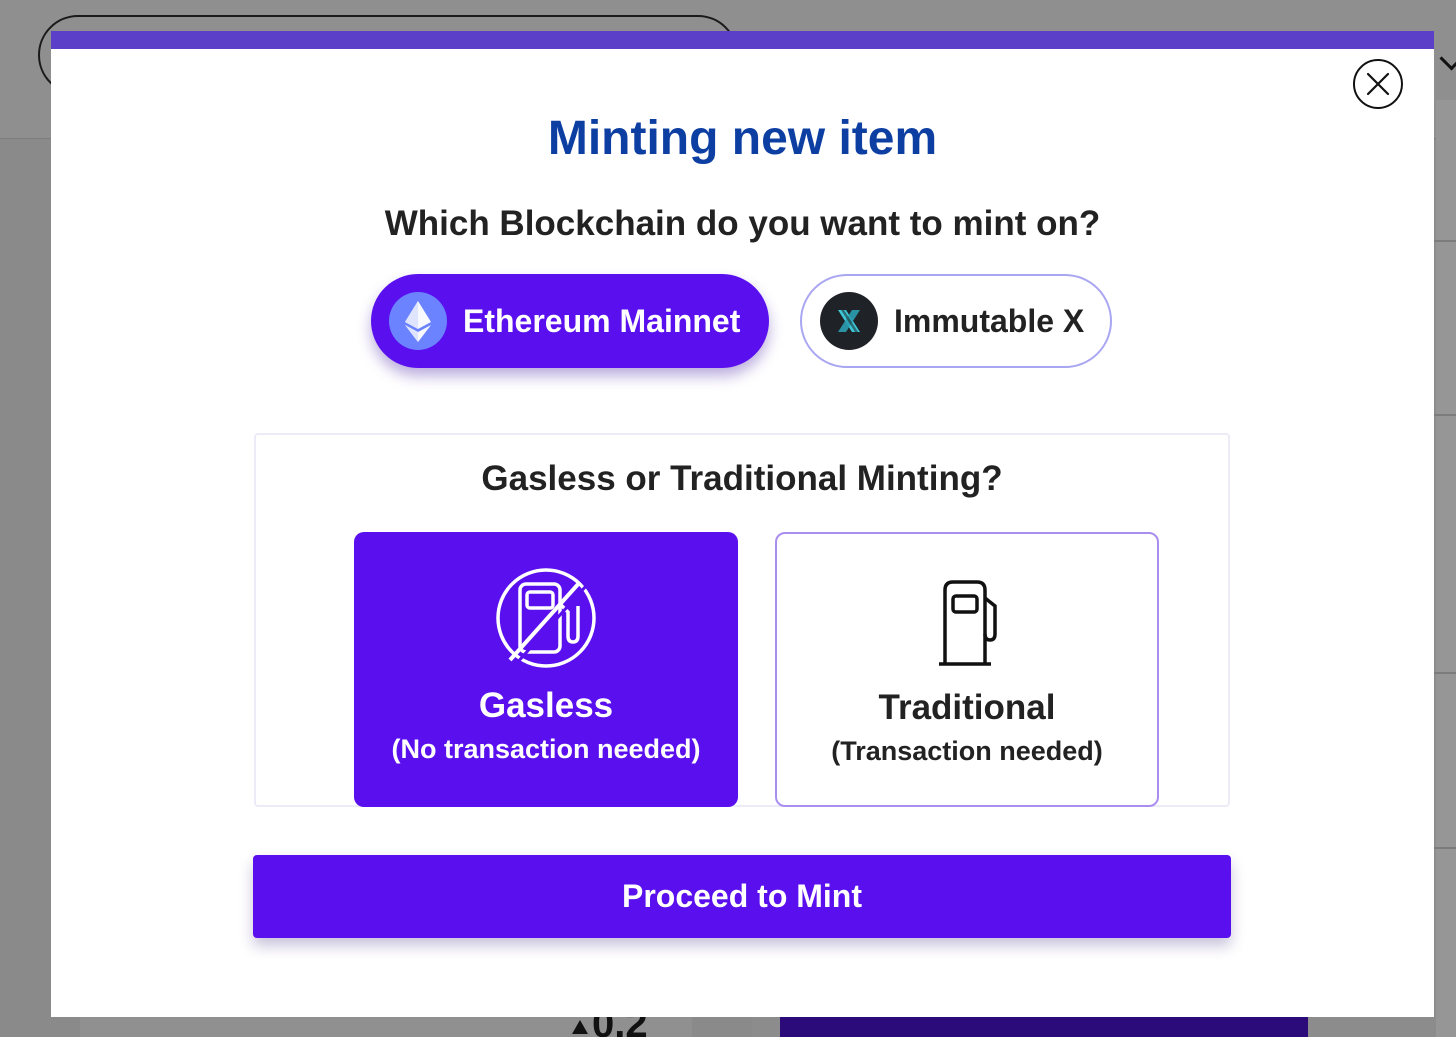  Describe the element at coordinates (989, 320) in the screenshot. I see `immutable-x-label: Immutable X` at that location.